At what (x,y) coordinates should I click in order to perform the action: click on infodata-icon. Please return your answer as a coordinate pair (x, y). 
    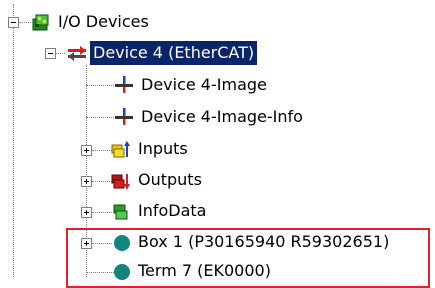
    Looking at the image, I should click on (120, 212).